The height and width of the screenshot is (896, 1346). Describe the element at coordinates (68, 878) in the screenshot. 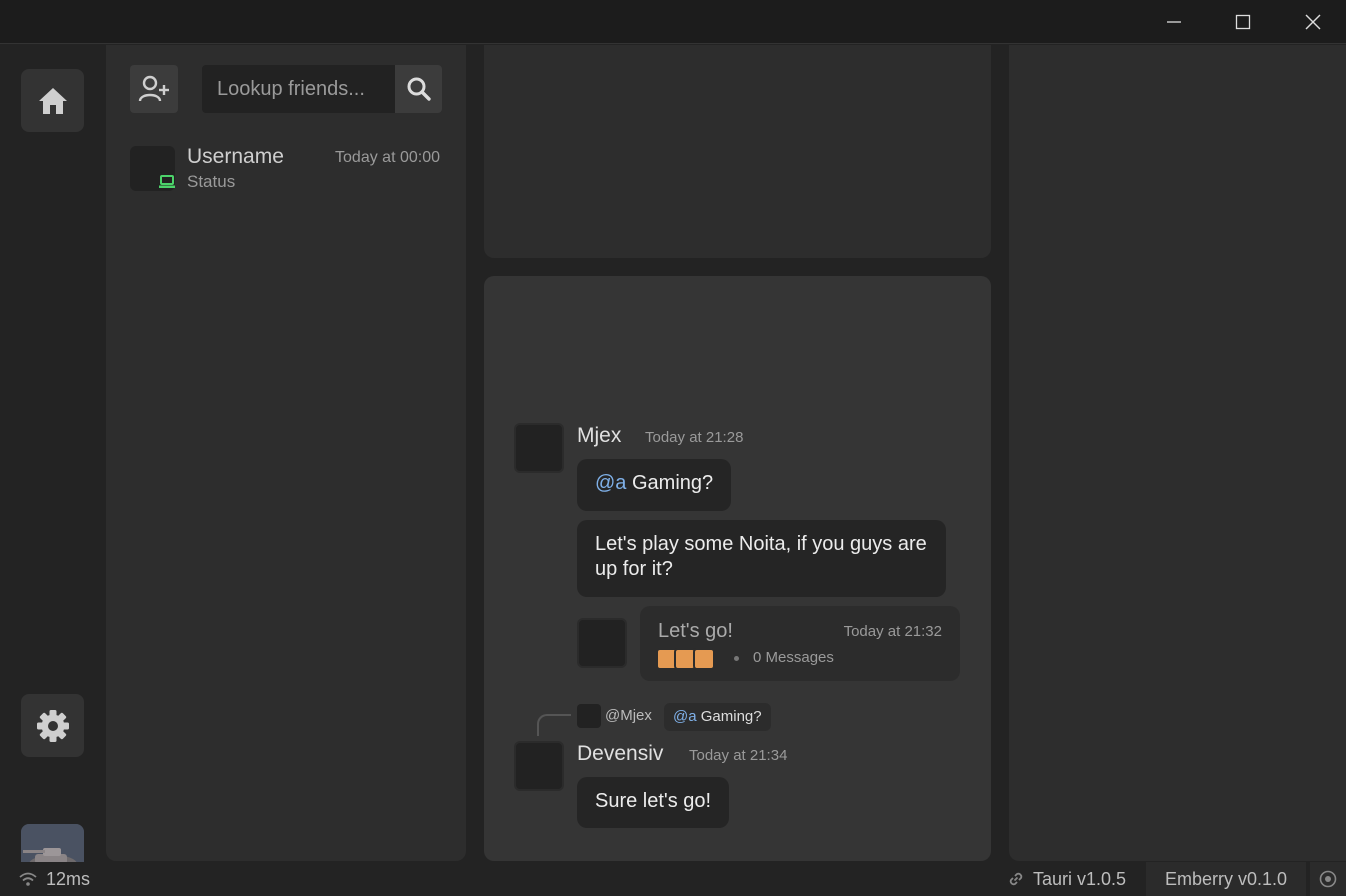

I see `ping-value: 12ms` at that location.